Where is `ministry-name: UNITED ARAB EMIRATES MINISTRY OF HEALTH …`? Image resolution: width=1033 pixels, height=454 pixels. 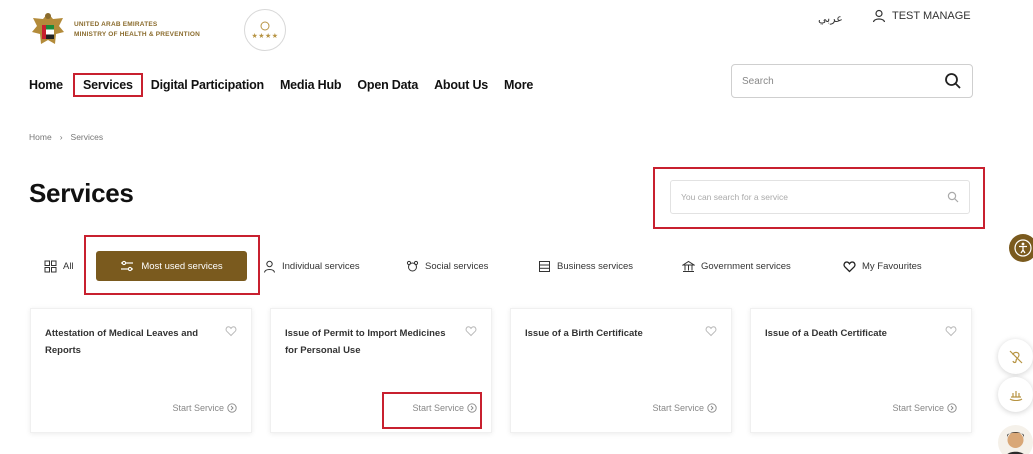
ministry-name: UNITED ARAB EMIRATES MINISTRY OF HEALTH … is located at coordinates (137, 29).